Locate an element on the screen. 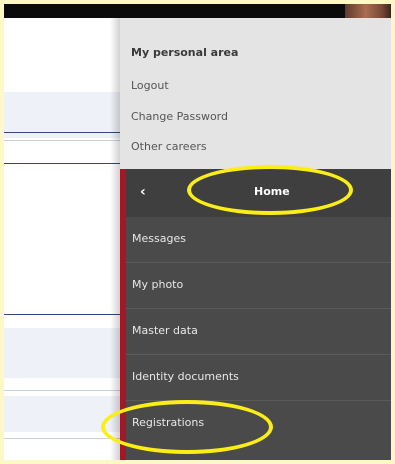 Image resolution: width=395 pixels, height=464 pixels. personal-area-title: My personal area is located at coordinates (185, 52).